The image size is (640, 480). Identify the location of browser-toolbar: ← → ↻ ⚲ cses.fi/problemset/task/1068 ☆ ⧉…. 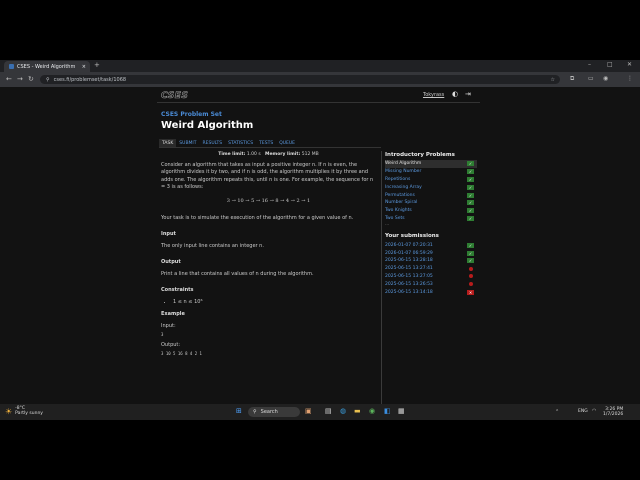
(320, 79).